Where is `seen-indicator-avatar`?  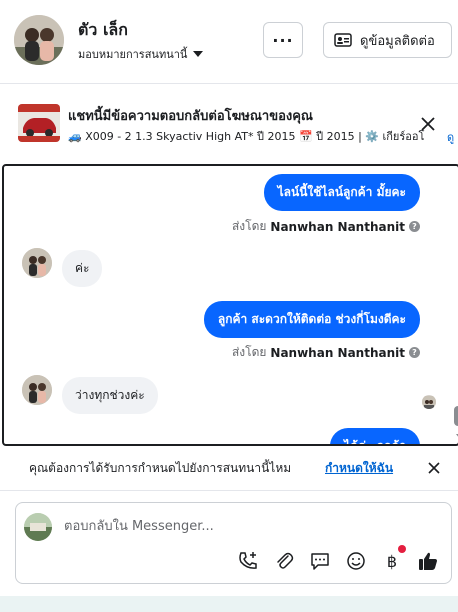
seen-indicator-avatar is located at coordinates (429, 402).